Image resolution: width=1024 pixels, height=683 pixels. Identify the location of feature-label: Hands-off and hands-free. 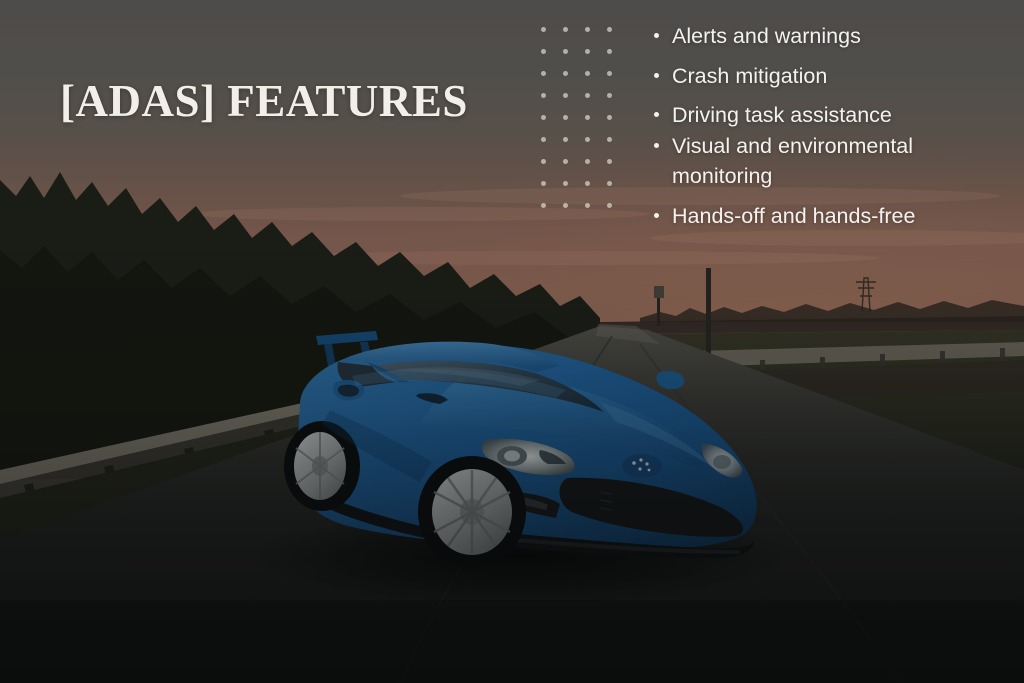
(794, 215).